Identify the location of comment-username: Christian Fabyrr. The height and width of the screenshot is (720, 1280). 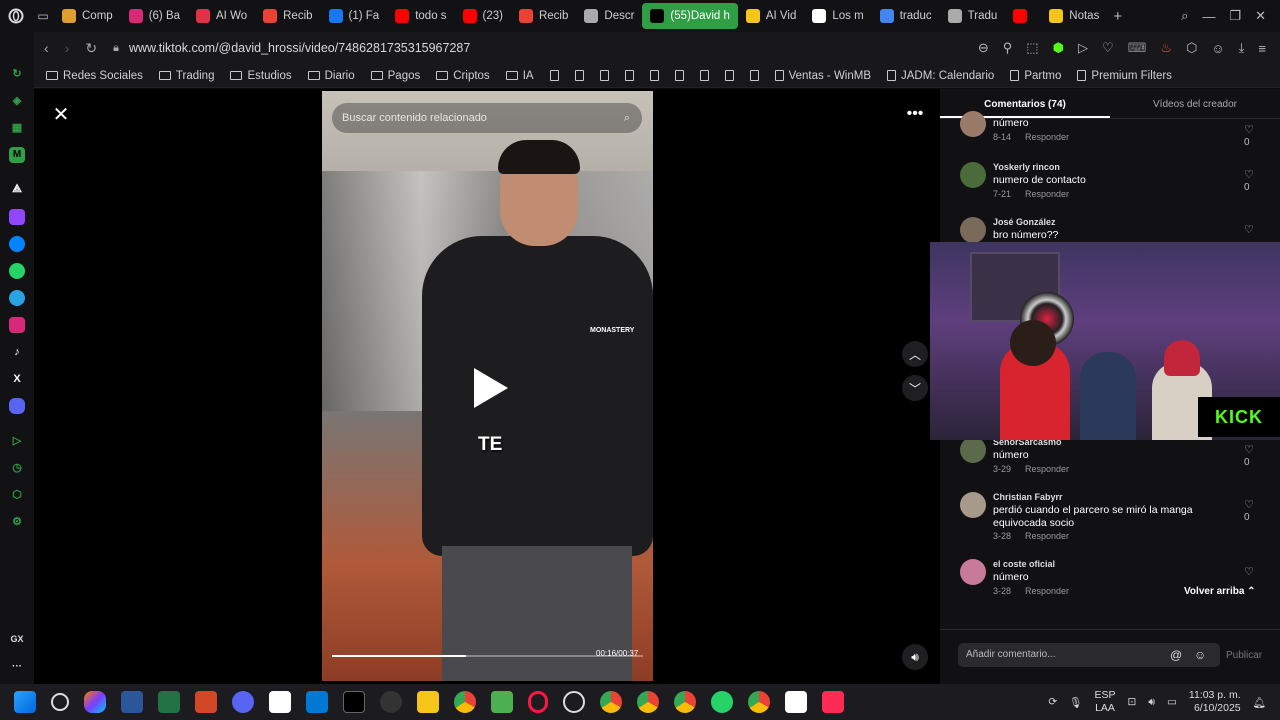
(1028, 497).